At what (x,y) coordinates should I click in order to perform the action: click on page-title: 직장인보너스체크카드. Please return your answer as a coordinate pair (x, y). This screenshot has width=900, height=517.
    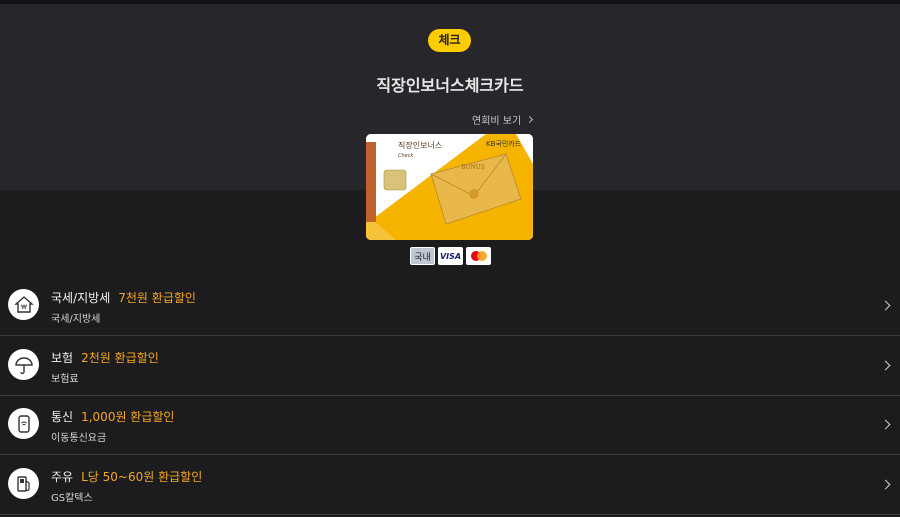
    Looking at the image, I should click on (450, 85).